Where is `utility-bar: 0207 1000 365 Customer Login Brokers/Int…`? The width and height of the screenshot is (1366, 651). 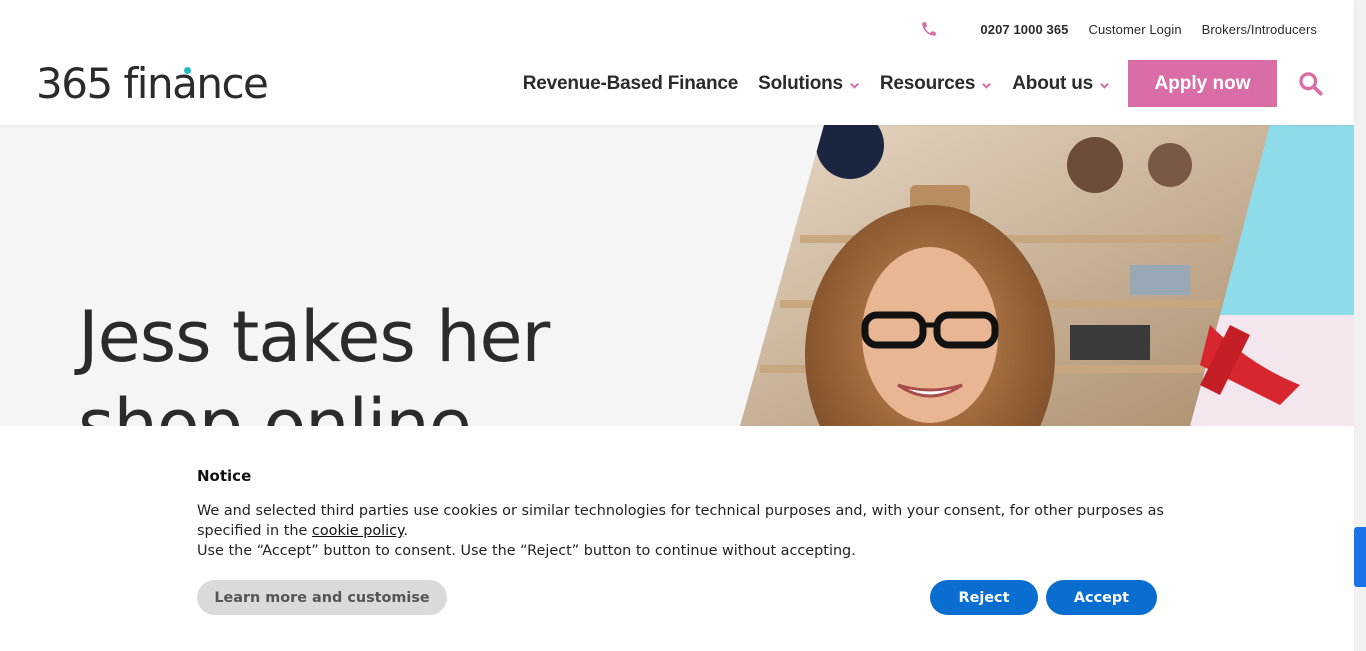
utility-bar: 0207 1000 365 Customer Login Brokers/Int… is located at coordinates (1118, 29).